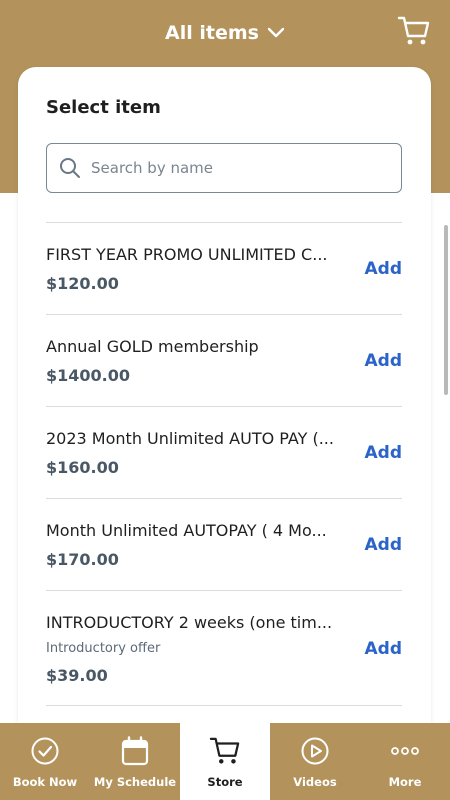 Image resolution: width=450 pixels, height=800 pixels. I want to click on item-price: $120.00, so click(82, 283).